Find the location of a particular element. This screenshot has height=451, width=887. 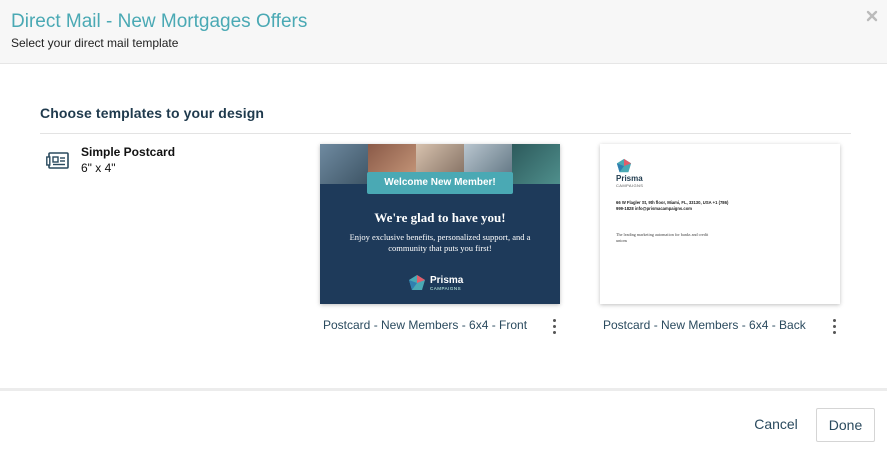

close-icon is located at coordinates (872, 16).